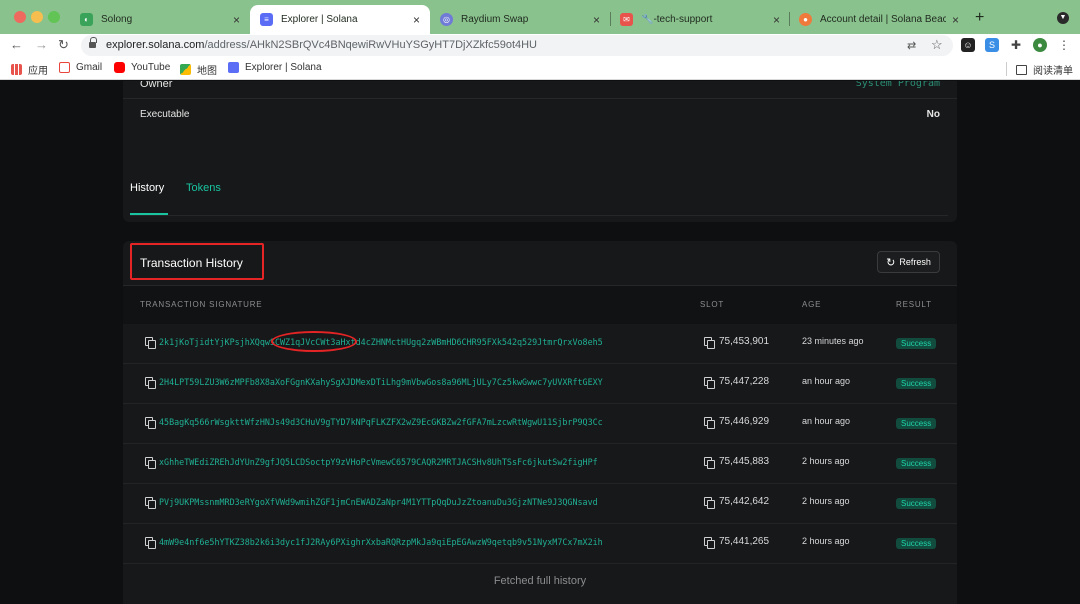 The image size is (1080, 604). What do you see at coordinates (539, 215) in the screenshot?
I see `tabs-divider` at bounding box center [539, 215].